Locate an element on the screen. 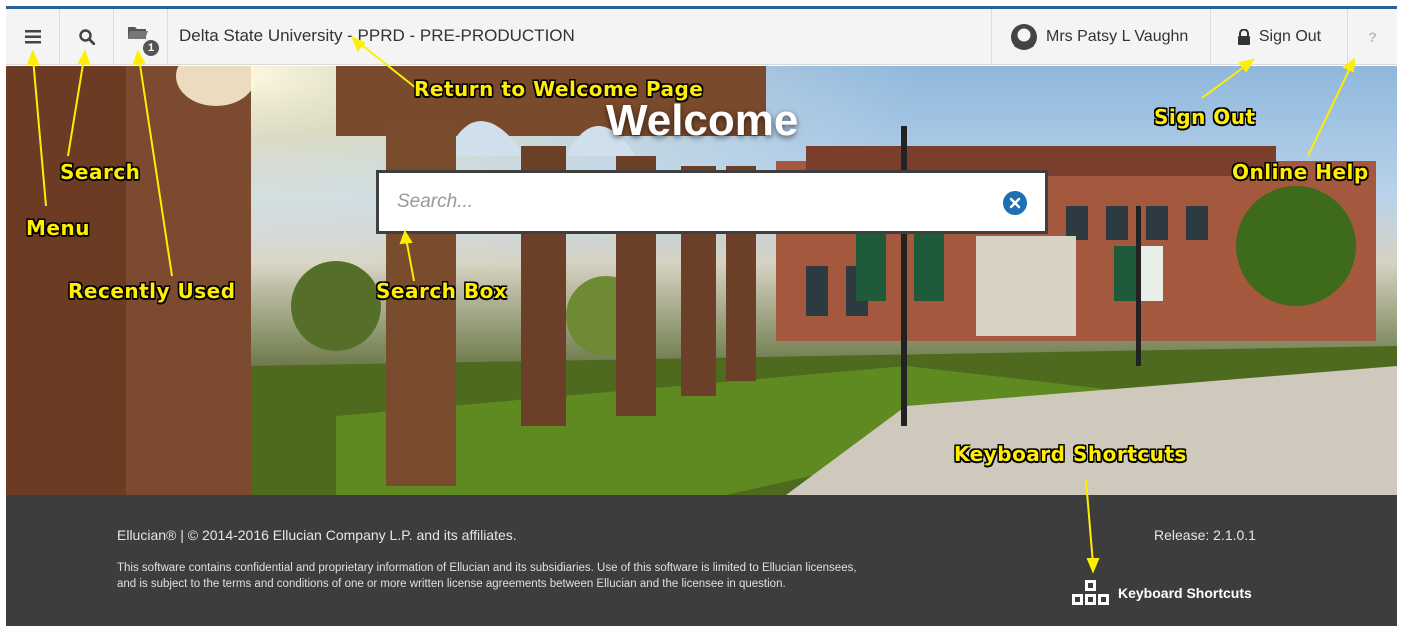  annotation-menu: Menu is located at coordinates (58, 228).